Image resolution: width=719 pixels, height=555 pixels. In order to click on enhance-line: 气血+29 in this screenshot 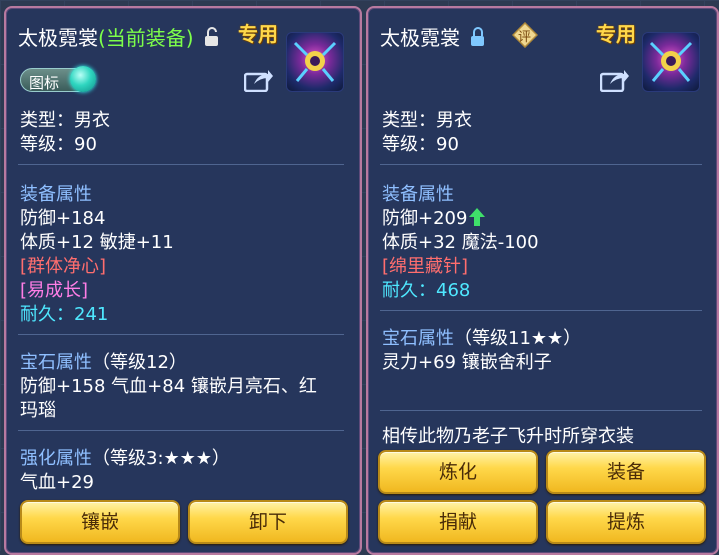, I will do `click(57, 482)`.